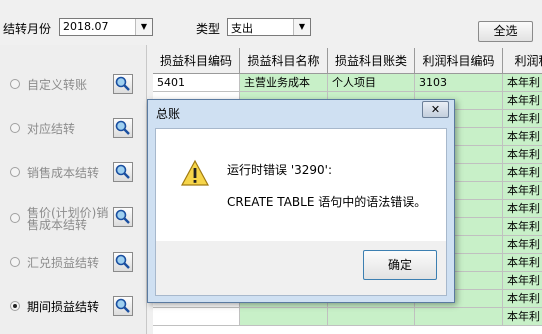 This screenshot has height=334, width=542. What do you see at coordinates (196, 83) in the screenshot?
I see `grid-cell: 5401` at bounding box center [196, 83].